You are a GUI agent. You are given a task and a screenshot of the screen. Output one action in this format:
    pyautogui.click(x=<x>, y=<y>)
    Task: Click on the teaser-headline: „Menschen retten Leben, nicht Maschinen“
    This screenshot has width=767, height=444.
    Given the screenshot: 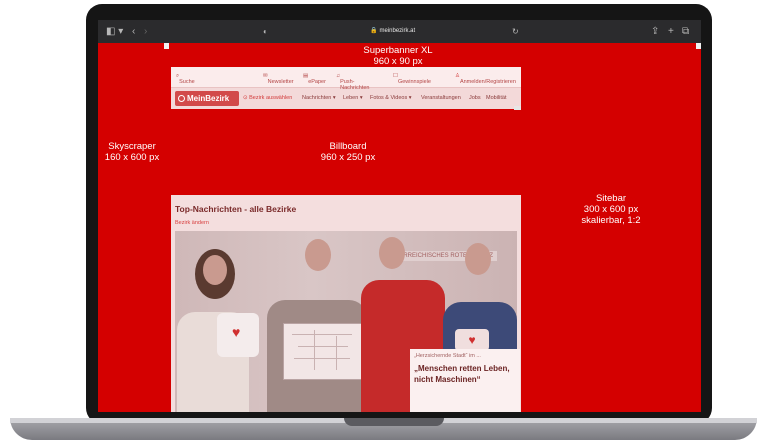 What is the action you would take?
    pyautogui.click(x=462, y=374)
    